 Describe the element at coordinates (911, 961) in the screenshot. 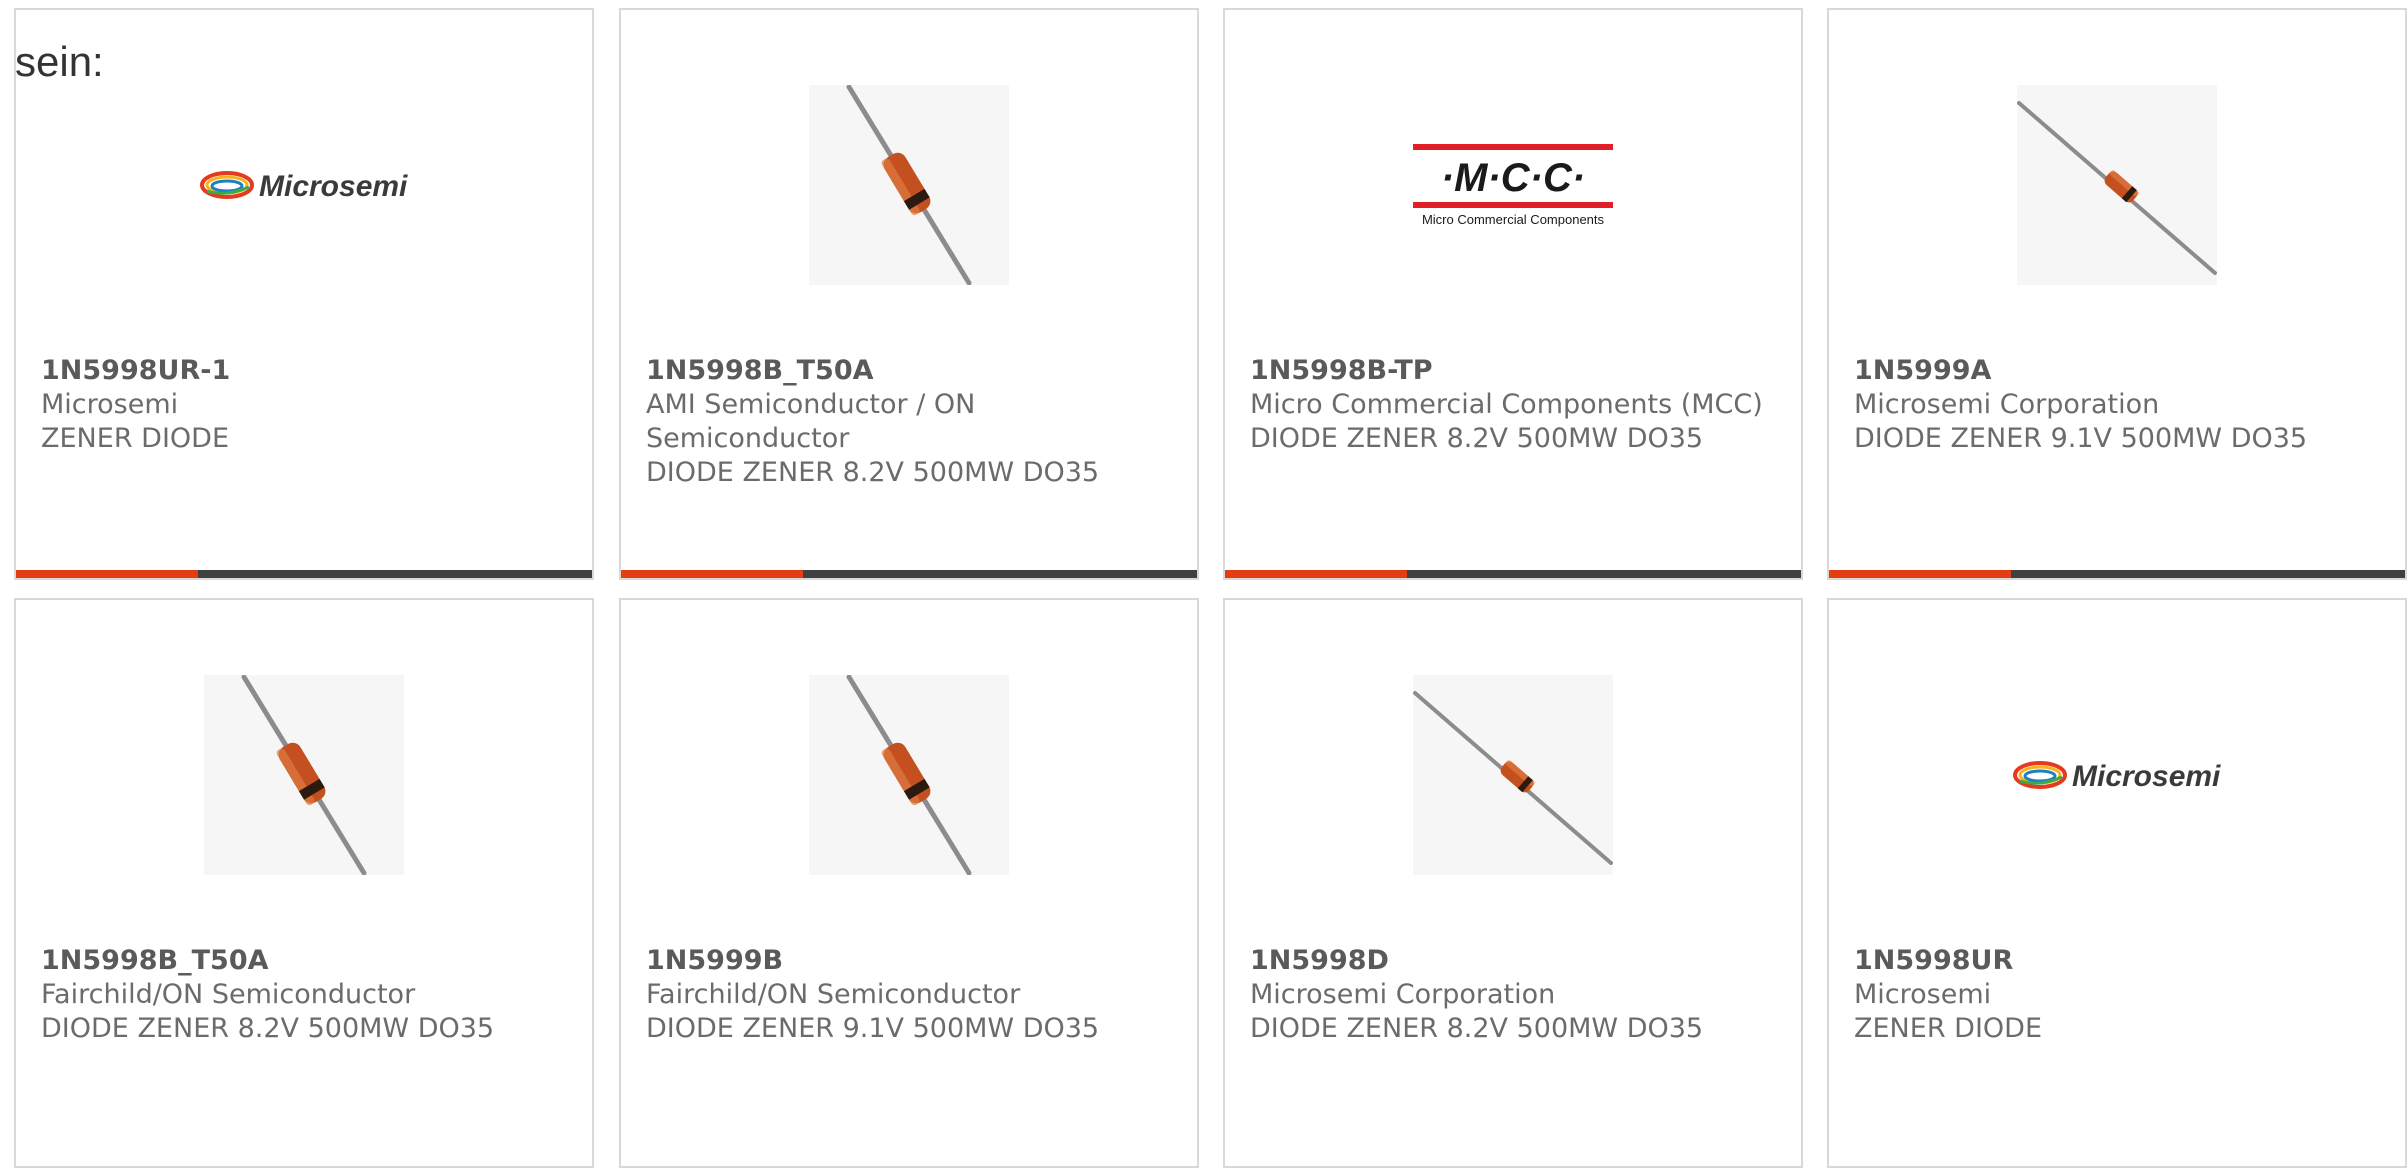

I see `part-number-link: 1N5999B` at that location.